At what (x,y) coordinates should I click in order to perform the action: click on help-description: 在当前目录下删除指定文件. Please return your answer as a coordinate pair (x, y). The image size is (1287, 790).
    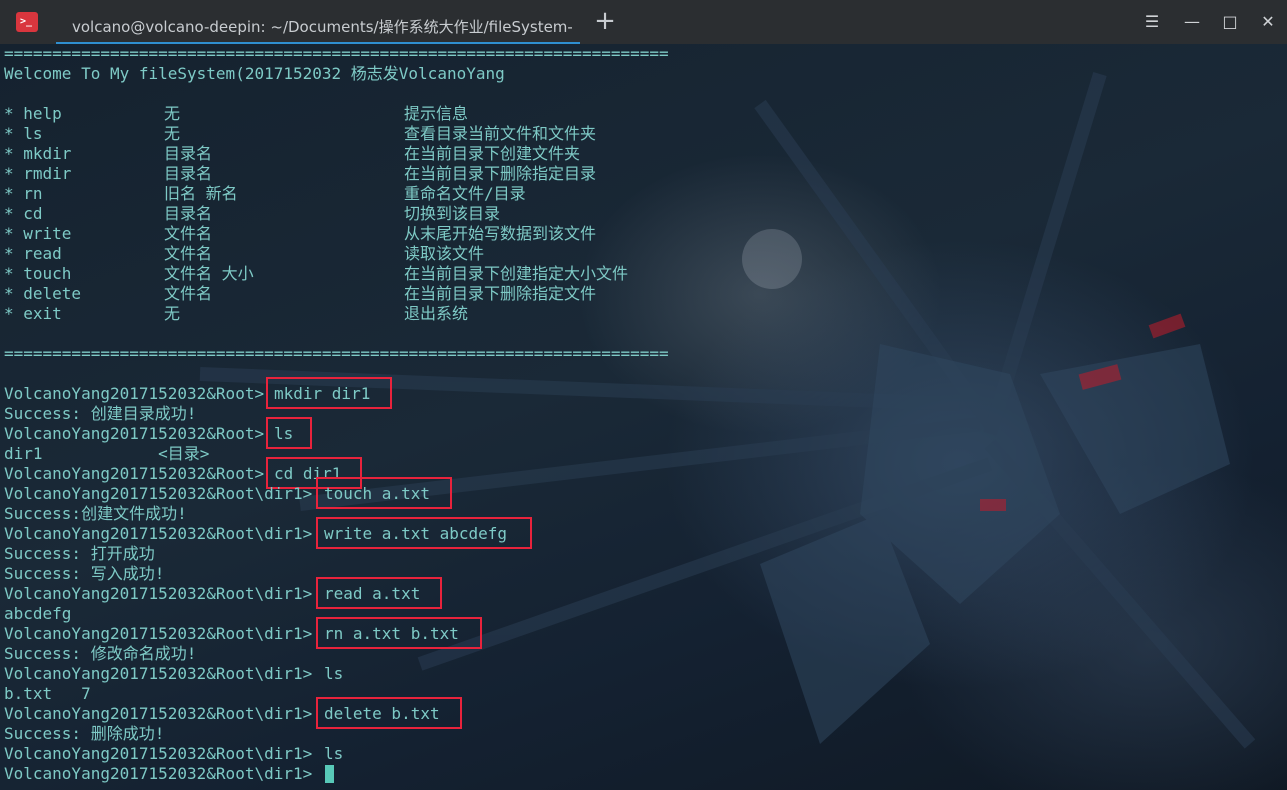
    Looking at the image, I should click on (500, 293).